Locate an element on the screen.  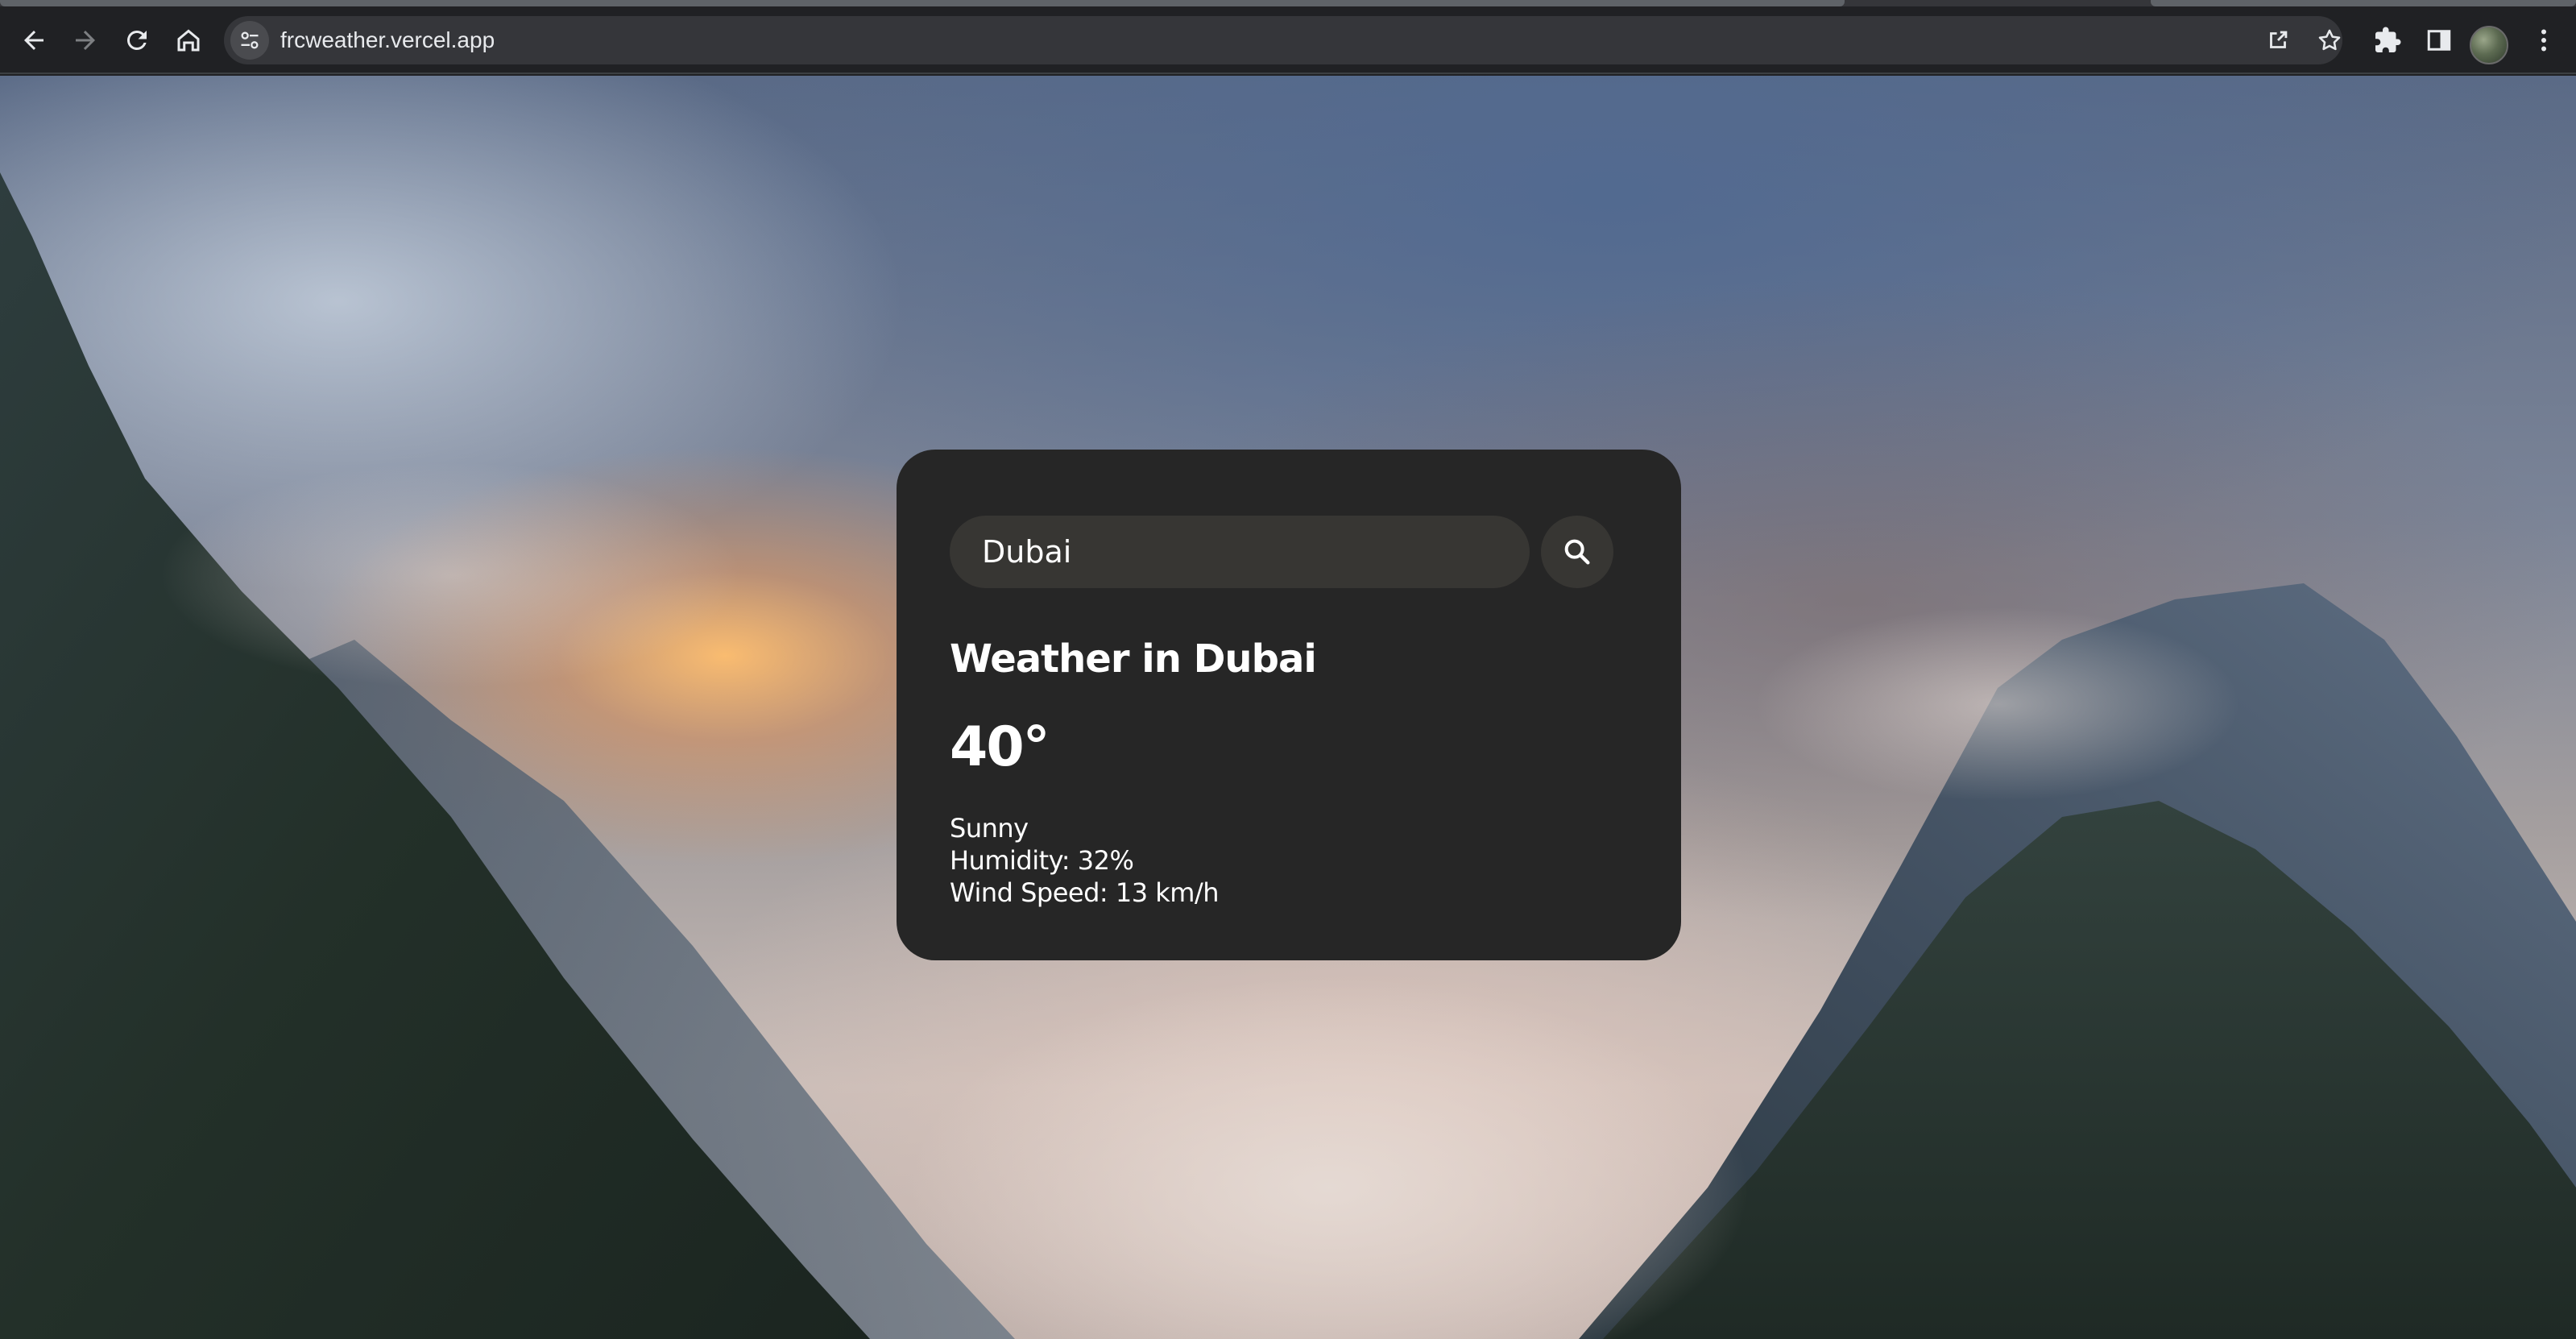
weather-description: Sunny is located at coordinates (989, 829).